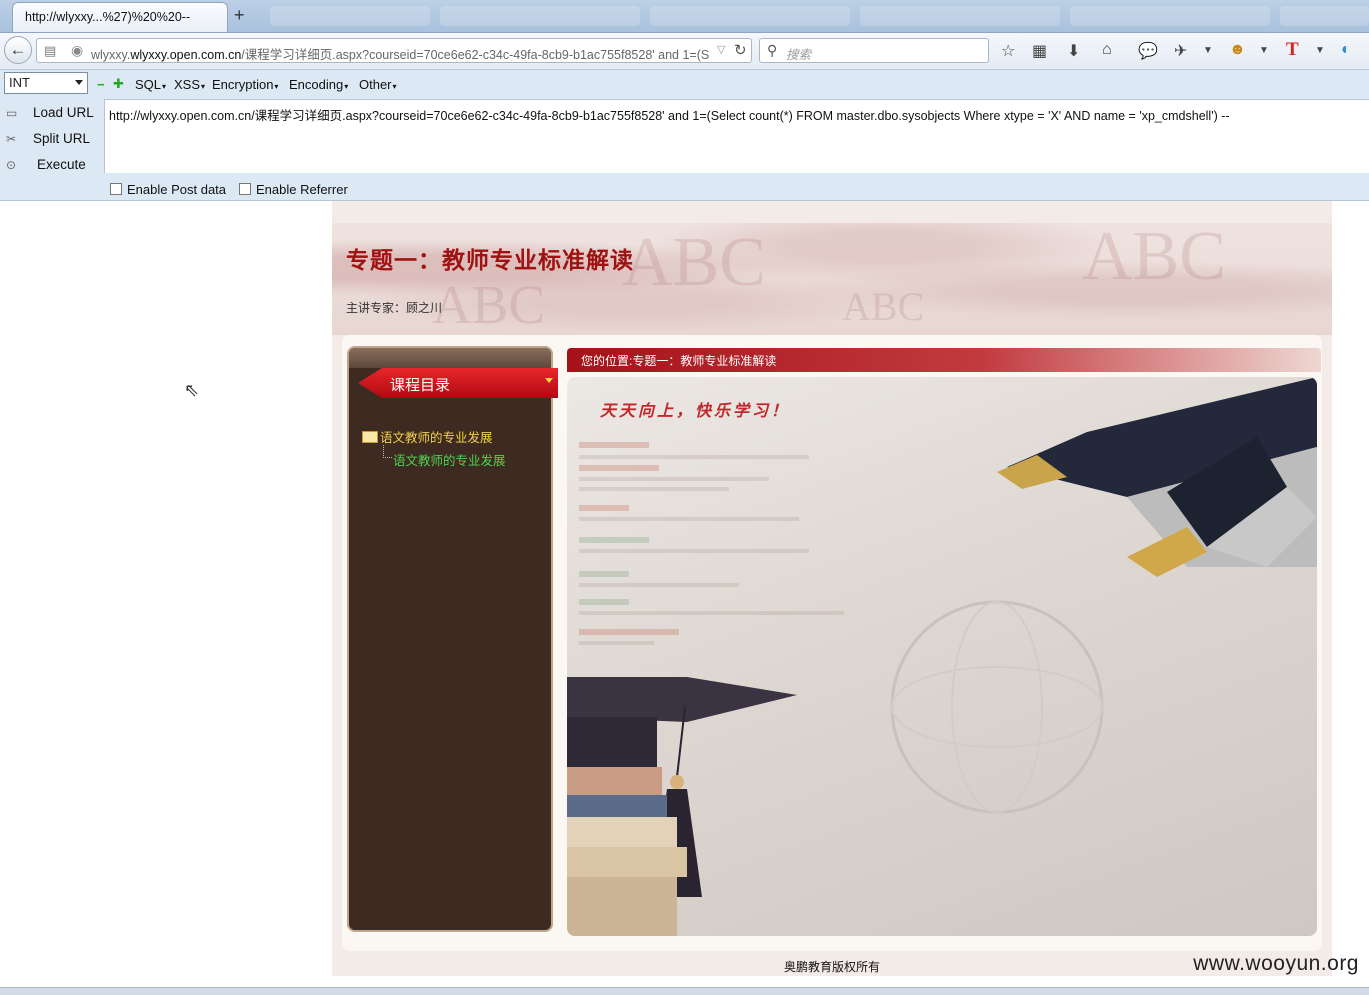 This screenshot has width=1369, height=995. What do you see at coordinates (874, 50) in the screenshot?
I see `search-box: ⚲ 搜索` at bounding box center [874, 50].